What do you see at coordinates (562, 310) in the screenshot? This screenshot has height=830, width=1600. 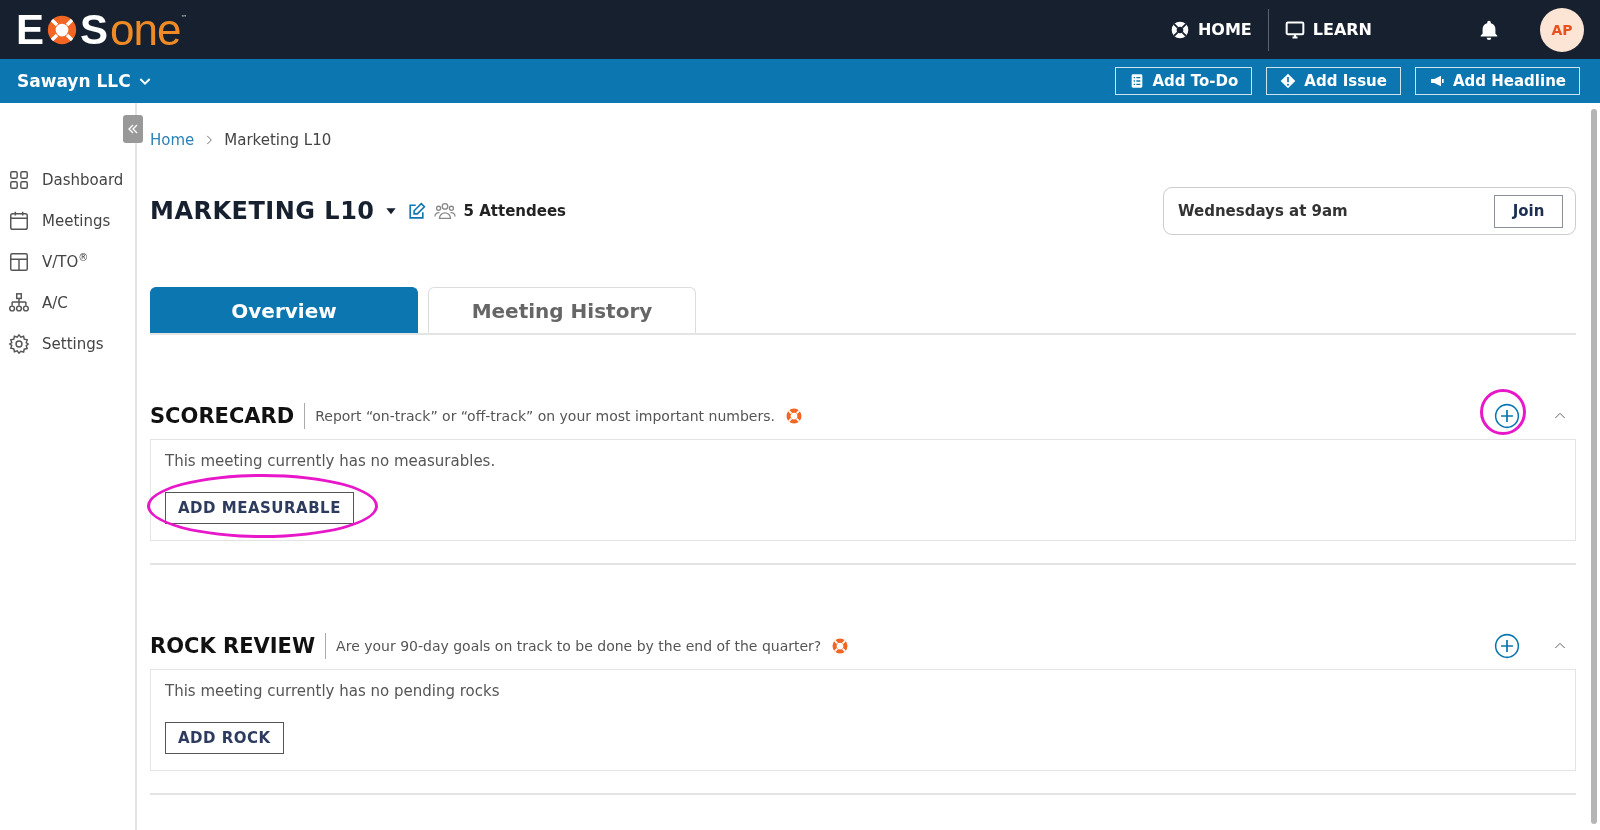 I see `tab: Meeting History` at bounding box center [562, 310].